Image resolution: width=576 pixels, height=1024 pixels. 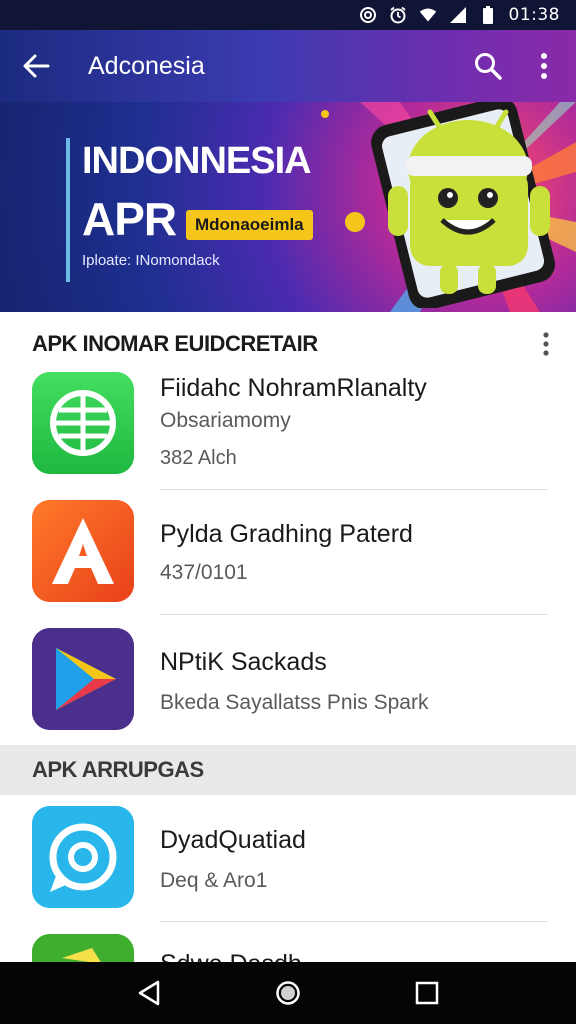 What do you see at coordinates (151, 260) in the screenshot?
I see `banner-subline: Iploate: INomondack` at bounding box center [151, 260].